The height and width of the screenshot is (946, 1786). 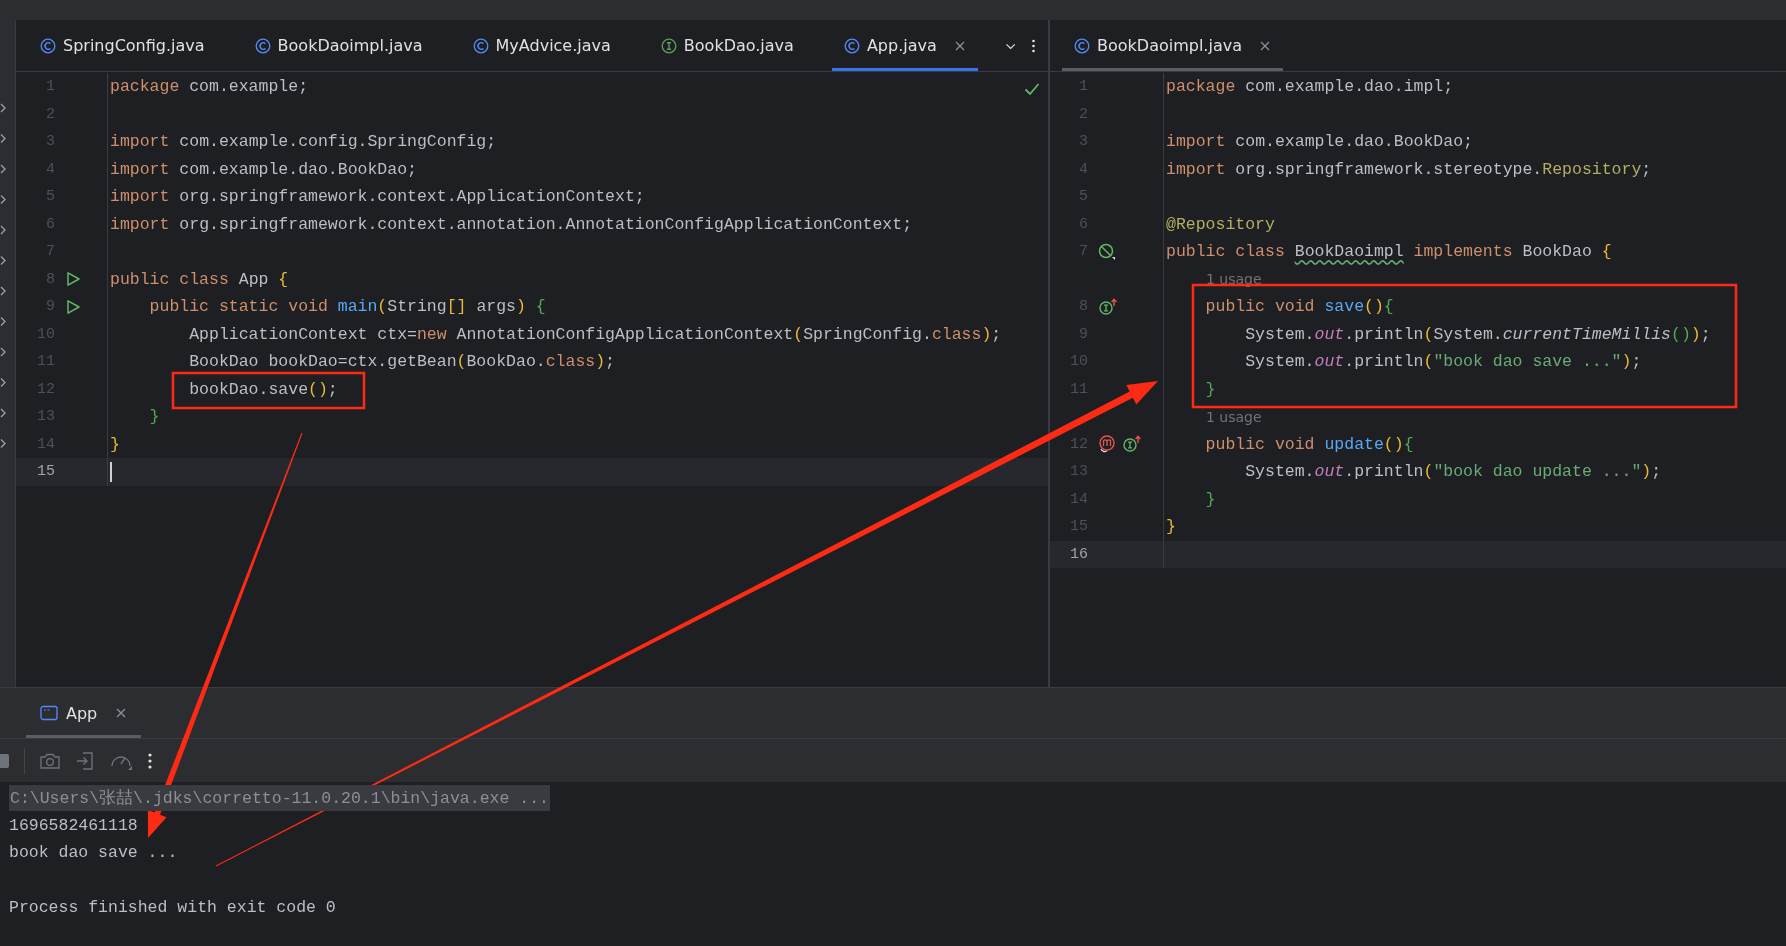 What do you see at coordinates (122, 45) in the screenshot?
I see `editor-tab: SpringConfig.java` at bounding box center [122, 45].